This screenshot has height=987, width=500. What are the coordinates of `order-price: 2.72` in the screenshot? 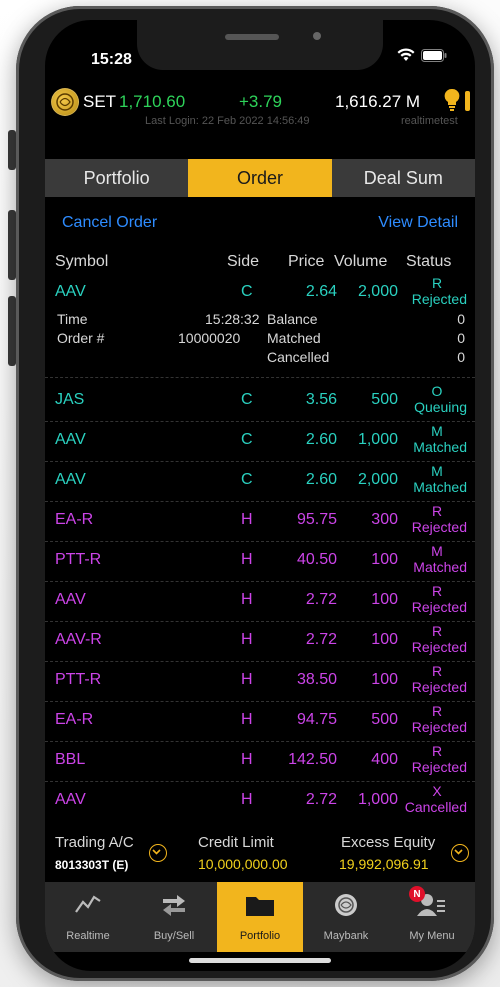 It's located at (321, 799).